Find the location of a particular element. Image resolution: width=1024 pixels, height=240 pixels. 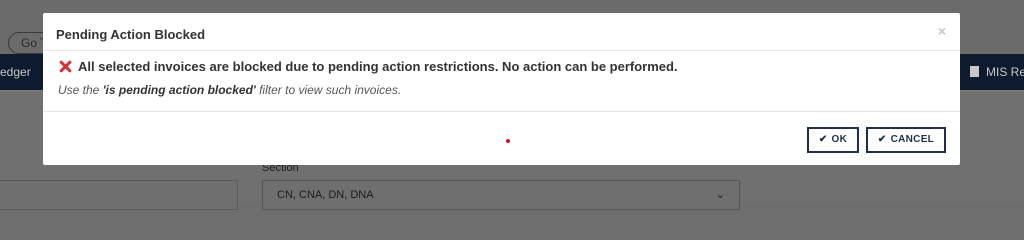

section-select-value: CN, CNA, DN, DNA is located at coordinates (325, 195).